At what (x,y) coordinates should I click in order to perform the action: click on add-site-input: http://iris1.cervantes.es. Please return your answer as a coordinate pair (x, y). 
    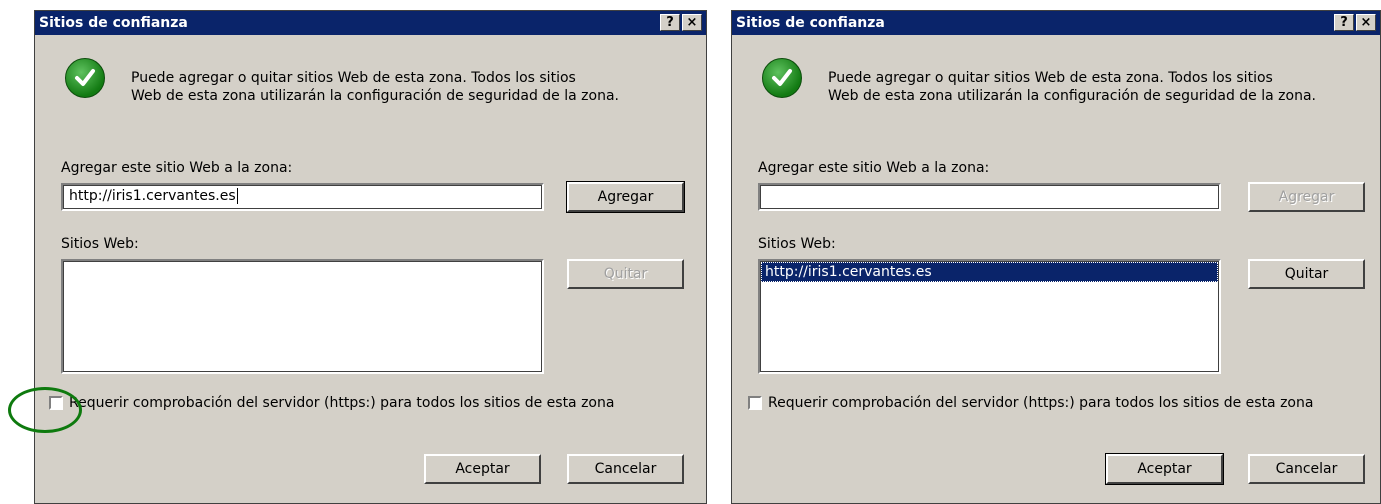
    Looking at the image, I should click on (302, 197).